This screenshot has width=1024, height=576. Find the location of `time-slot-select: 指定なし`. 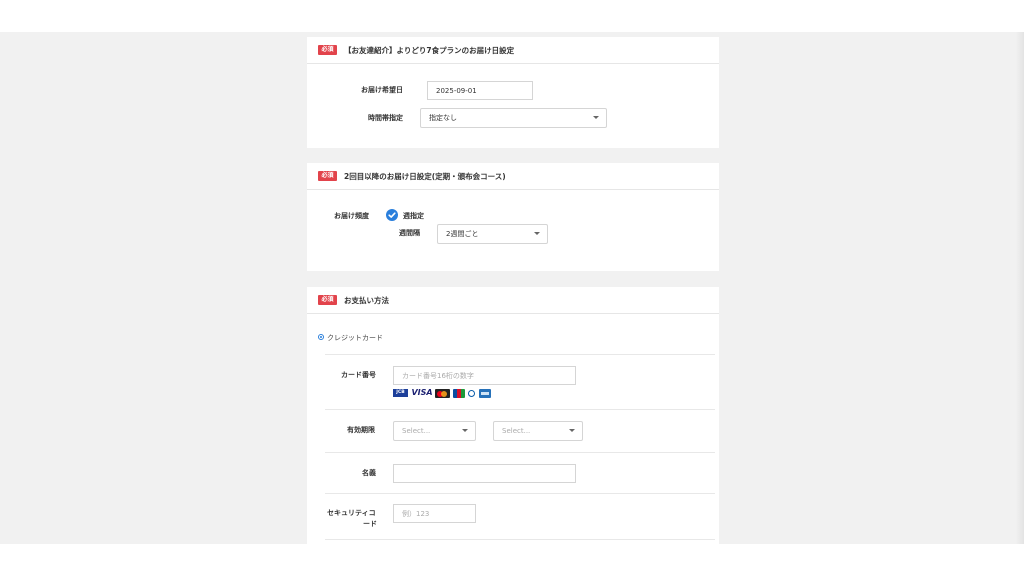

time-slot-select: 指定なし is located at coordinates (513, 118).